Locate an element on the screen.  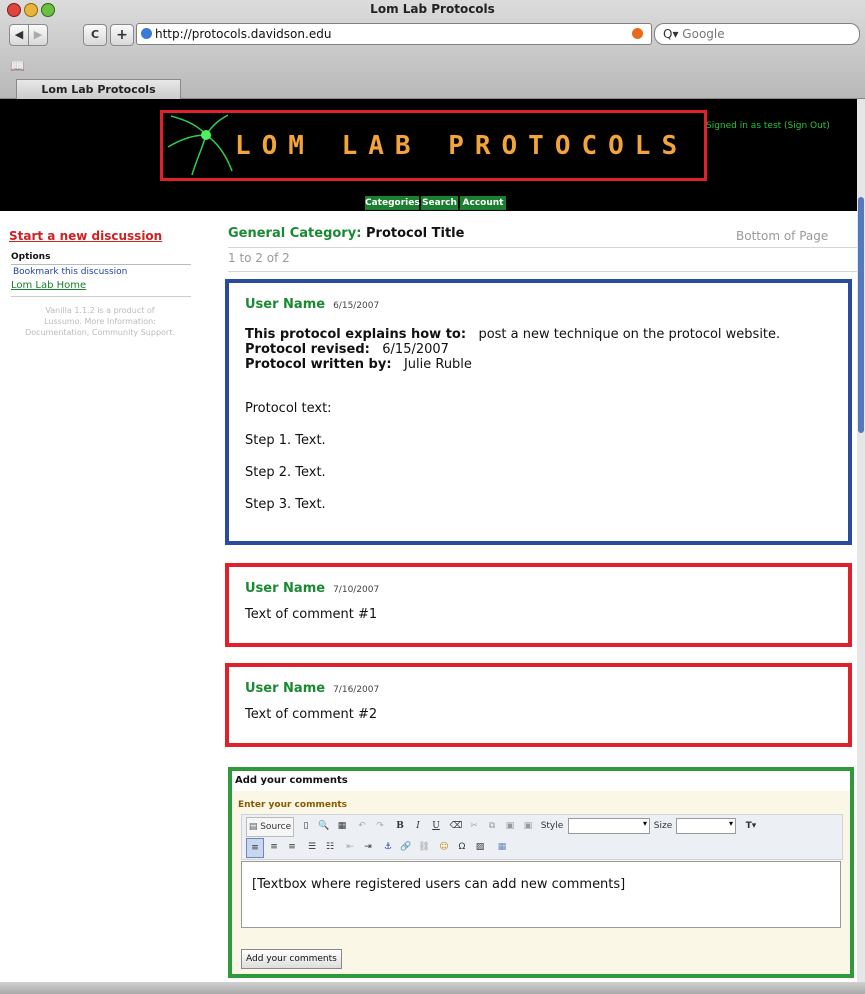
logo-highlight-box: LOM LAB PROTOCOLS is located at coordinates (433, 145).